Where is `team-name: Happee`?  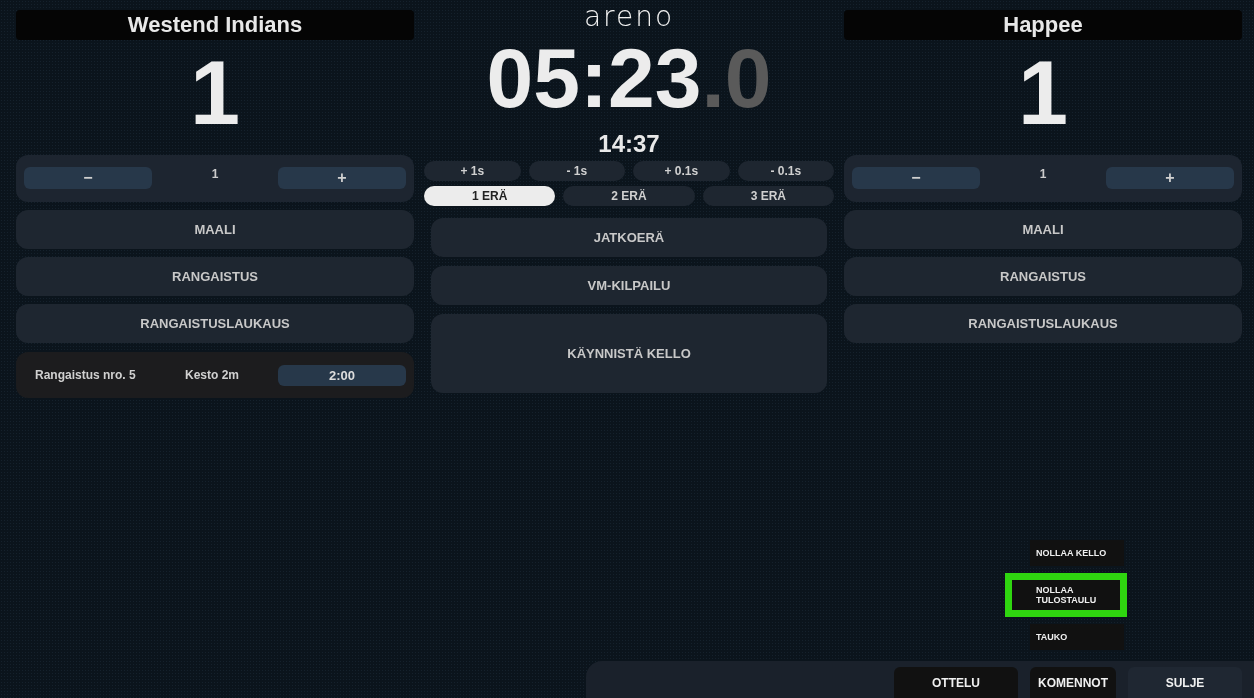
team-name: Happee is located at coordinates (1043, 25).